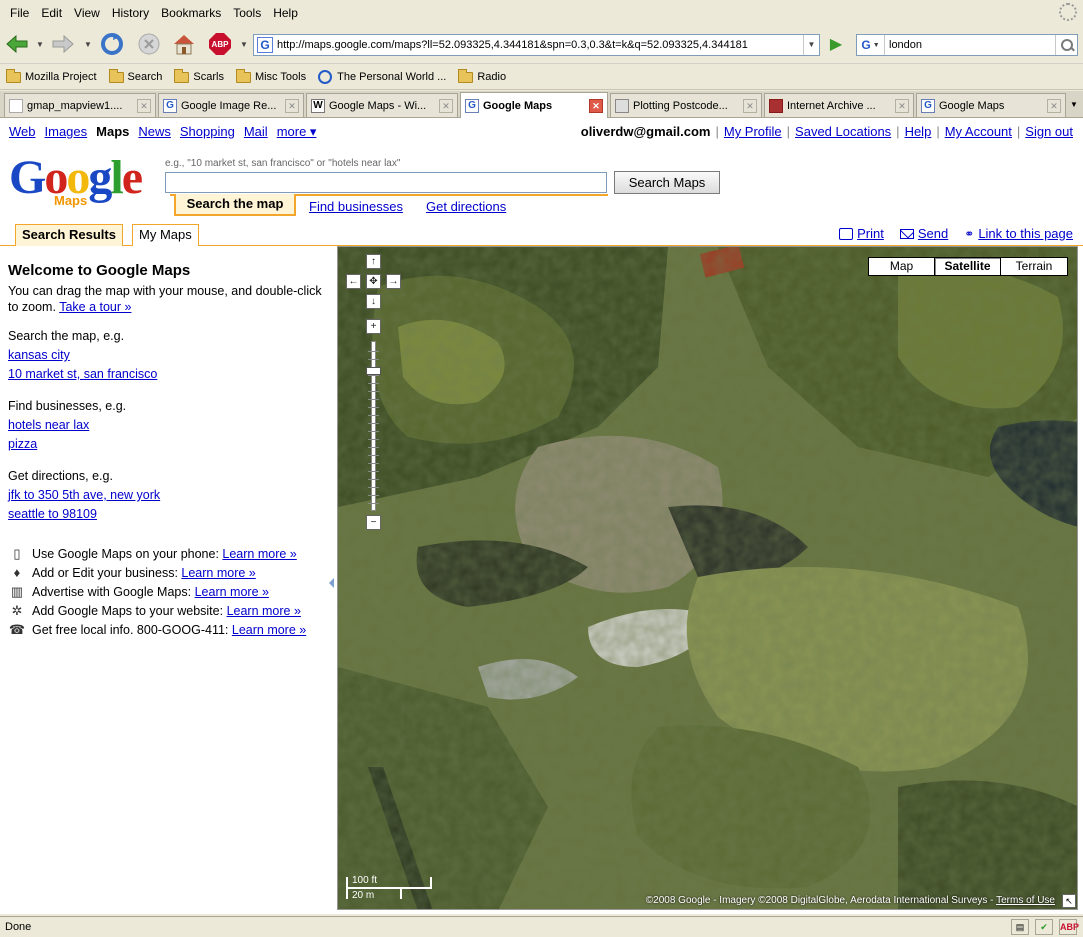  What do you see at coordinates (149, 44) in the screenshot?
I see `stop-button` at bounding box center [149, 44].